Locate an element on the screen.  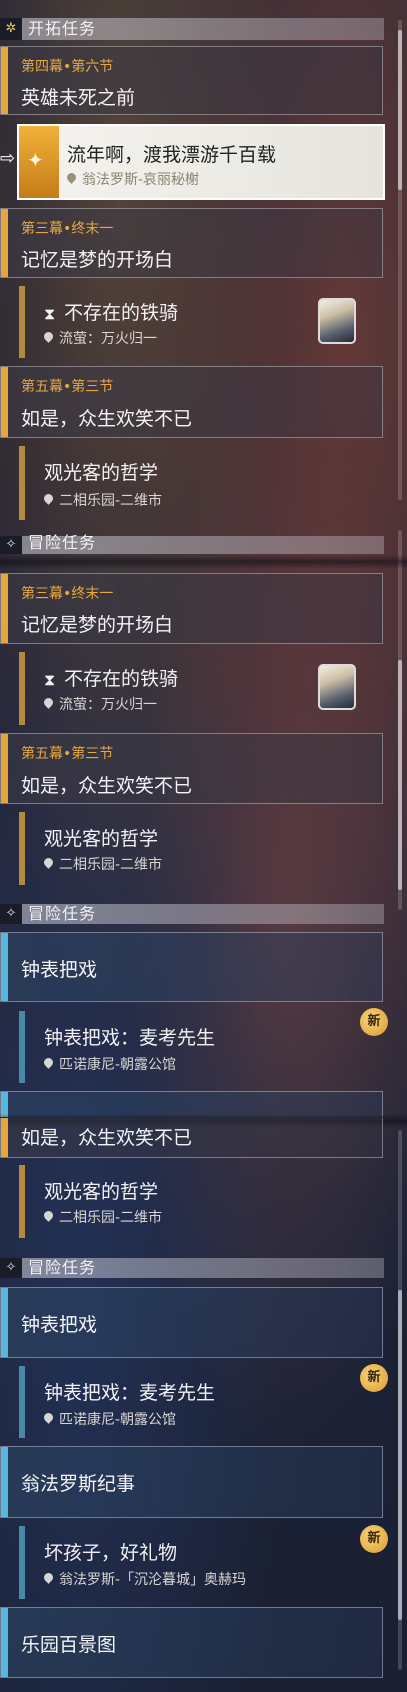
quest-title: 流年啊，渡我漂游千百载 is located at coordinates (172, 155).